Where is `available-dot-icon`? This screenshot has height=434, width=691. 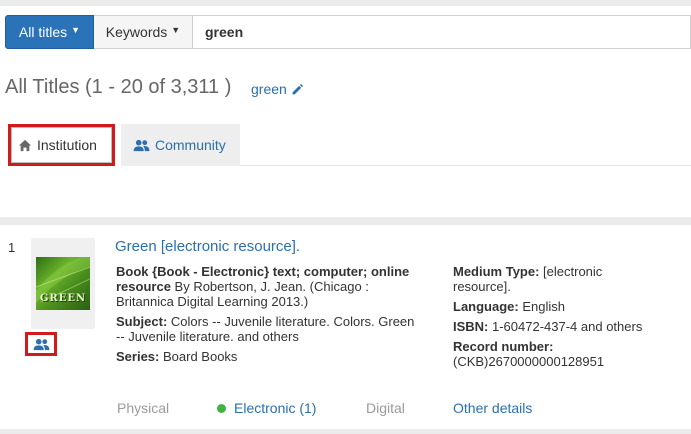 available-dot-icon is located at coordinates (221, 408).